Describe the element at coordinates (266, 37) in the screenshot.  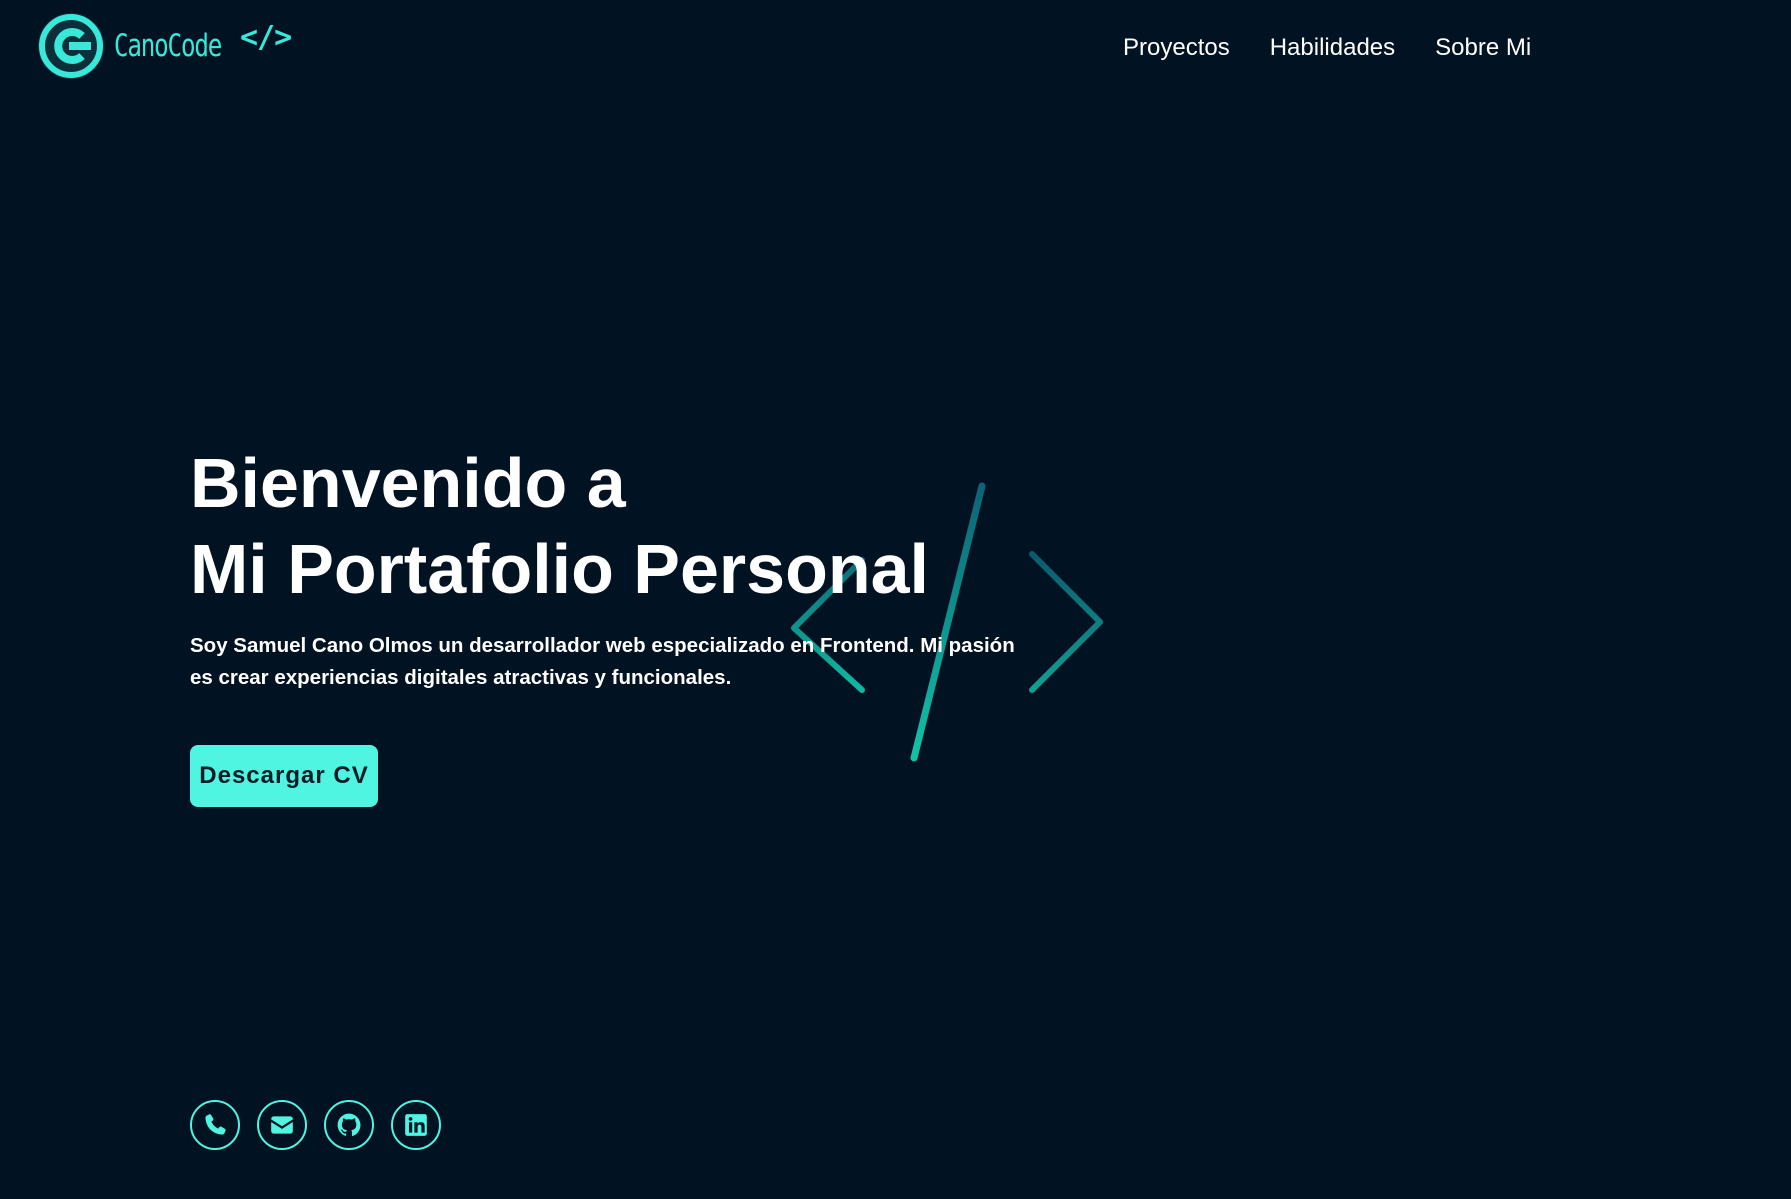
I see `brand-code-tag: </>` at that location.